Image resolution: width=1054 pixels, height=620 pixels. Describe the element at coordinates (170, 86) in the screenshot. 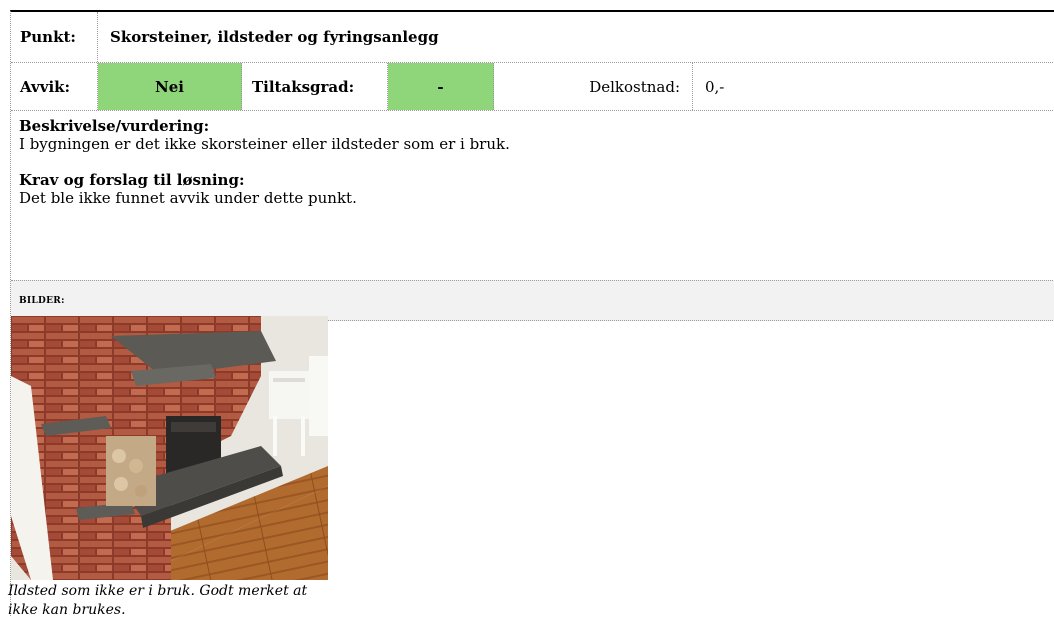

I see `avvik-value: Nei` at that location.